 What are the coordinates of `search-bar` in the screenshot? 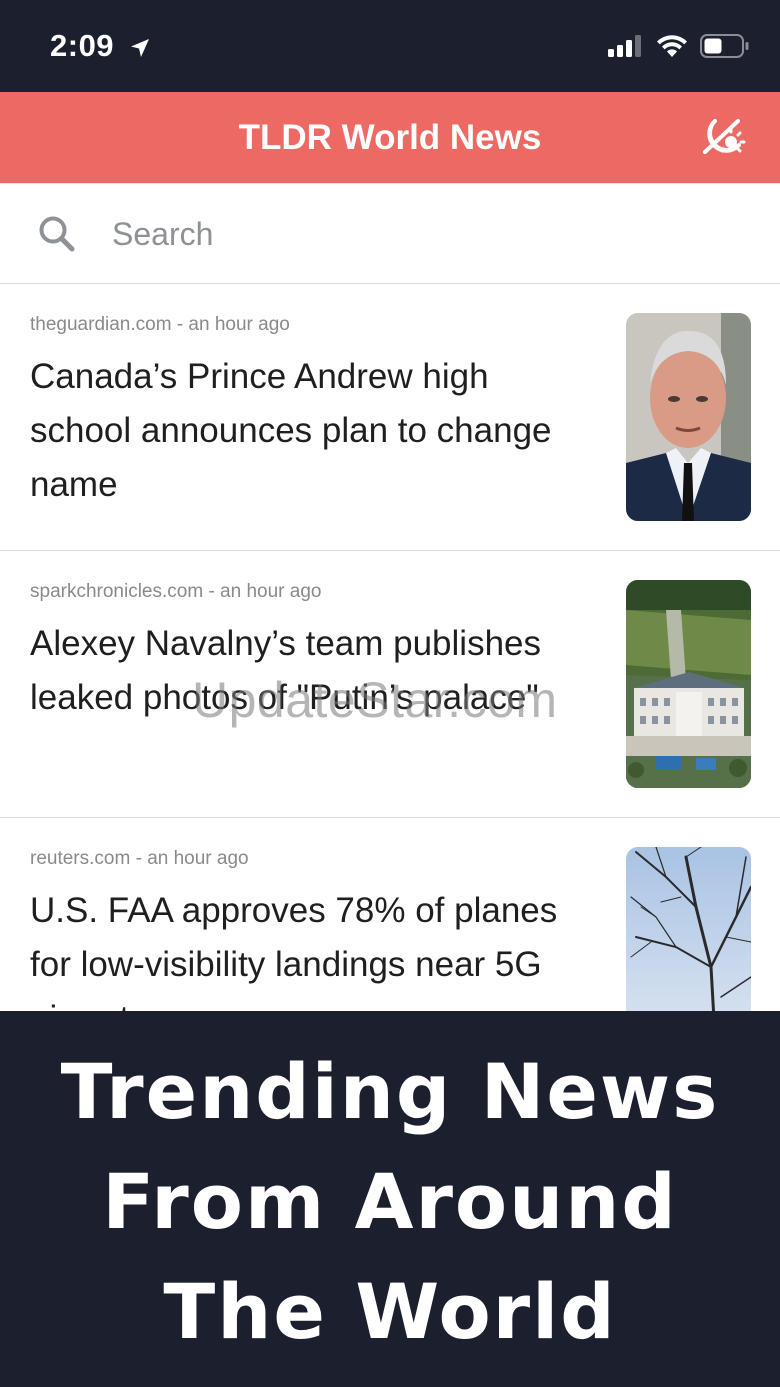 It's located at (390, 233).